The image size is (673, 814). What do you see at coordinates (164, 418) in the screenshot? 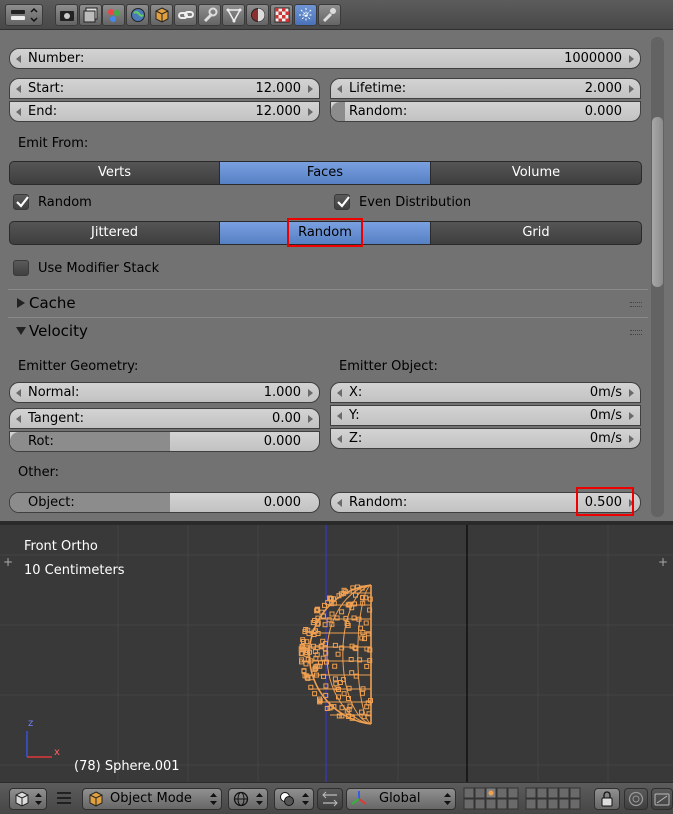
I see `tangent-field: Tangent: 0.00` at bounding box center [164, 418].